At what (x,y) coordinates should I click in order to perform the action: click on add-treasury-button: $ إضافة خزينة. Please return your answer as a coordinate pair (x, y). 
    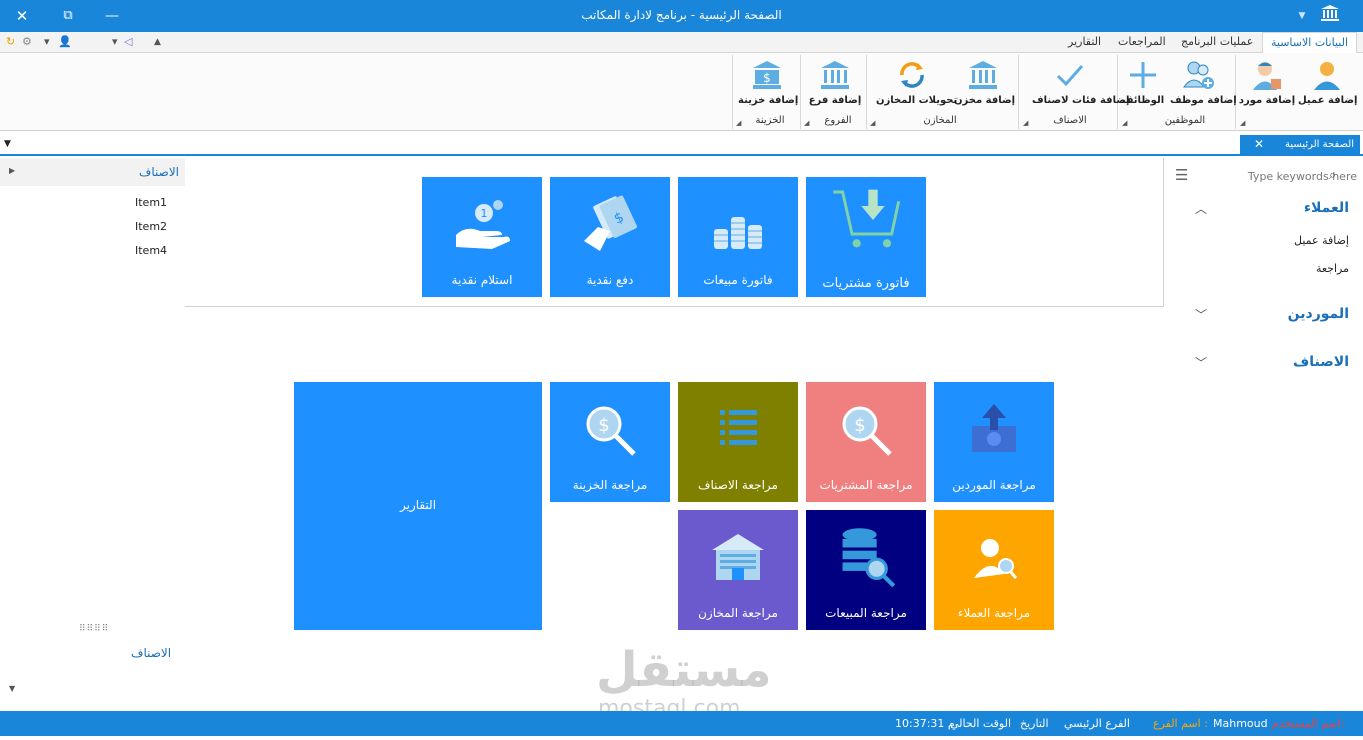
    Looking at the image, I should click on (768, 86).